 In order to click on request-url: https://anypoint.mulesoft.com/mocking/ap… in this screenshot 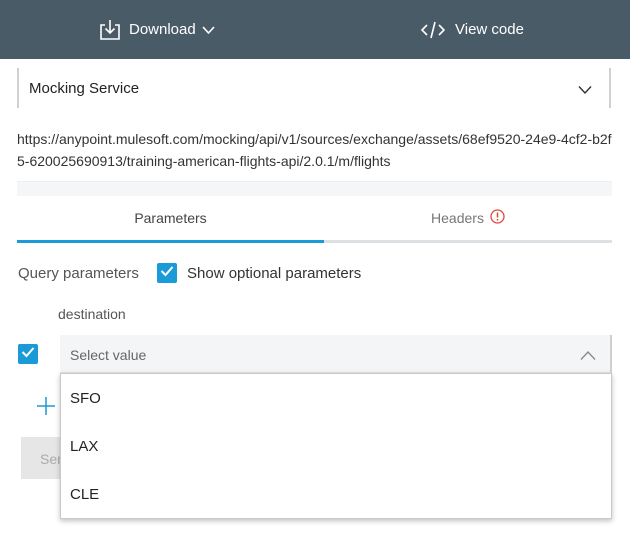, I will do `click(314, 150)`.